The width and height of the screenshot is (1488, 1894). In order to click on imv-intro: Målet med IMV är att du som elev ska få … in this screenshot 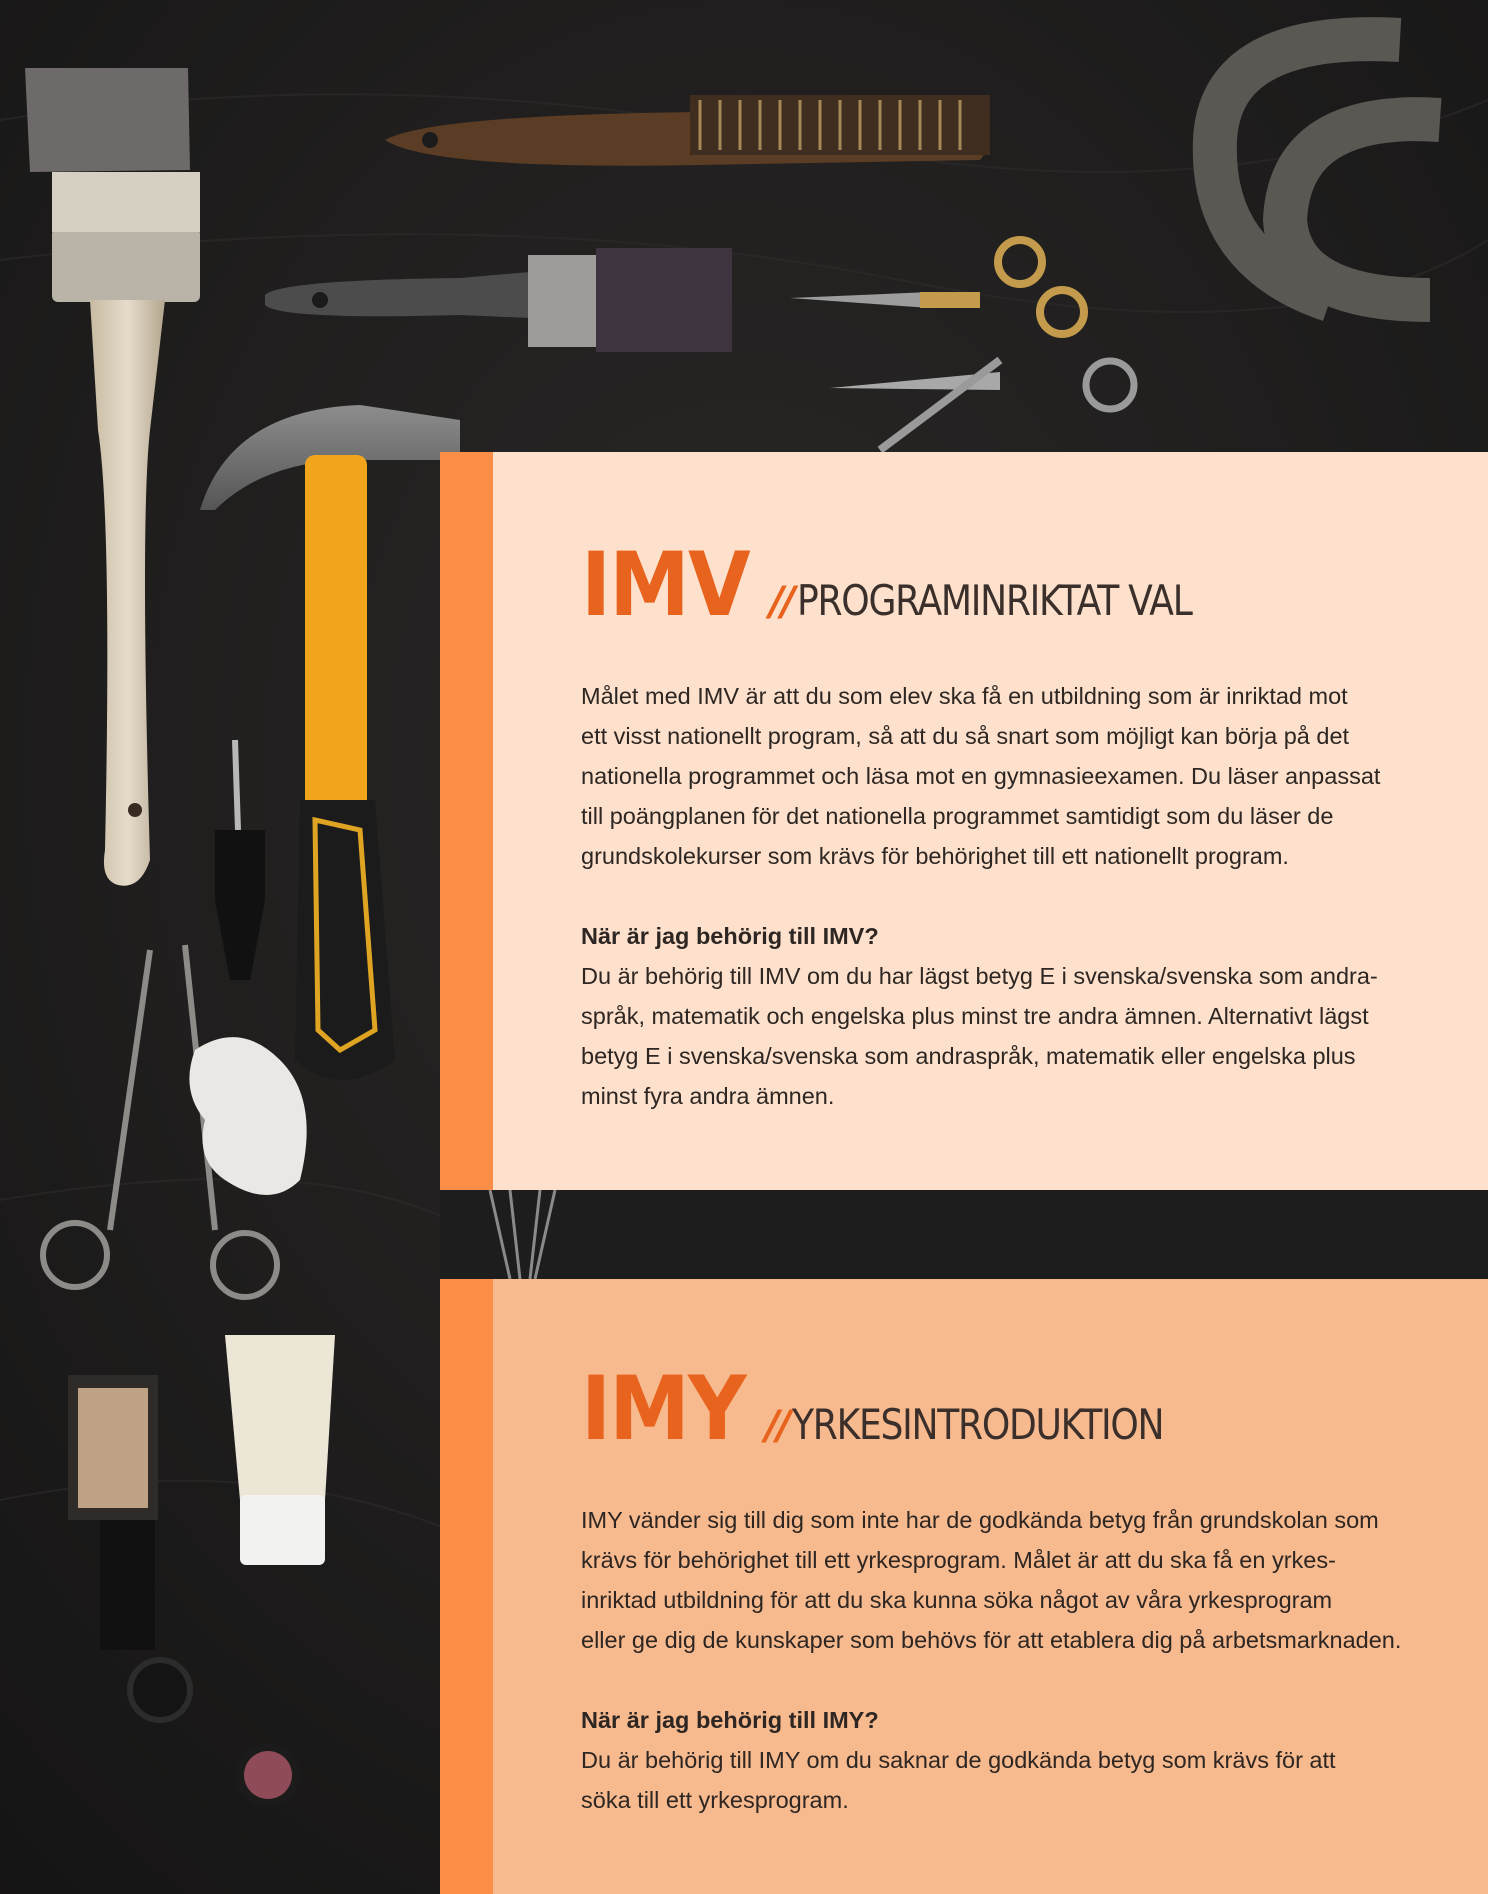, I will do `click(981, 776)`.